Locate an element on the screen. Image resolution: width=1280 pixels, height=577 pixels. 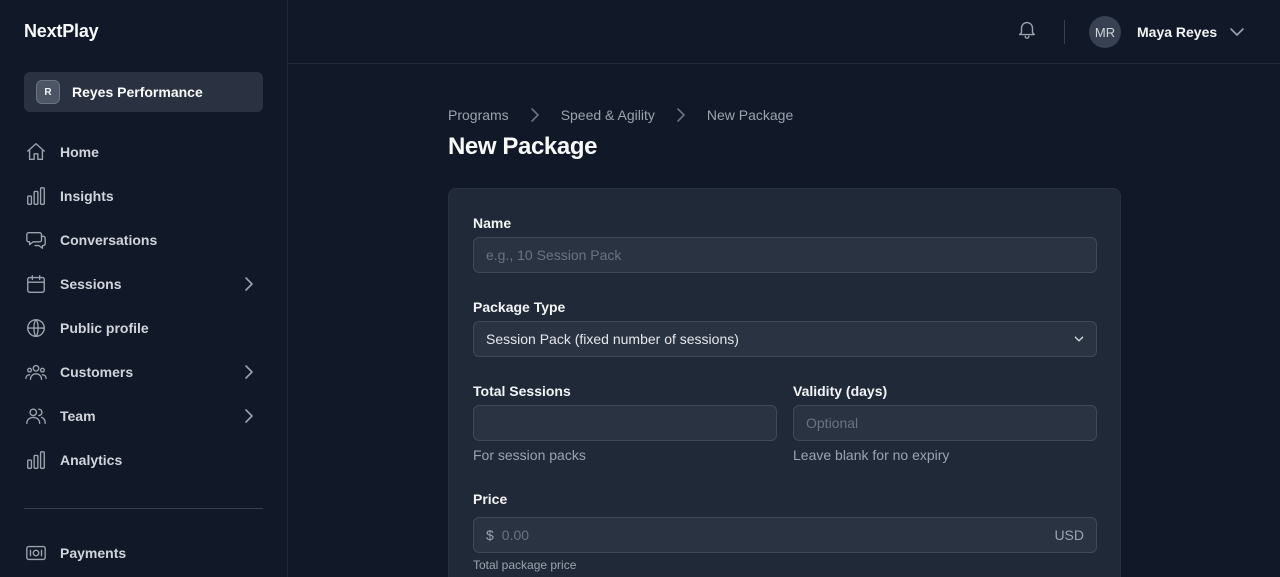
total-sessions-help: For session packs is located at coordinates (529, 455).